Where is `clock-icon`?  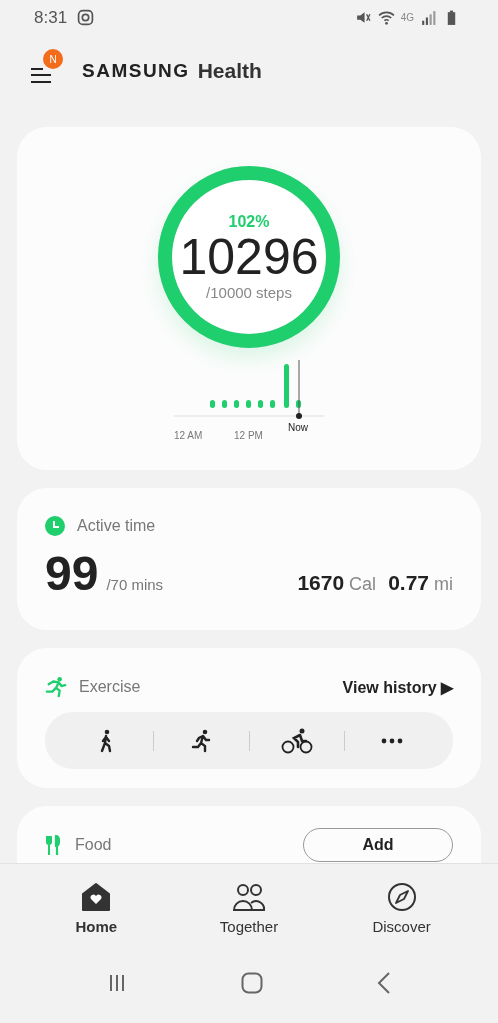
clock-icon is located at coordinates (55, 526).